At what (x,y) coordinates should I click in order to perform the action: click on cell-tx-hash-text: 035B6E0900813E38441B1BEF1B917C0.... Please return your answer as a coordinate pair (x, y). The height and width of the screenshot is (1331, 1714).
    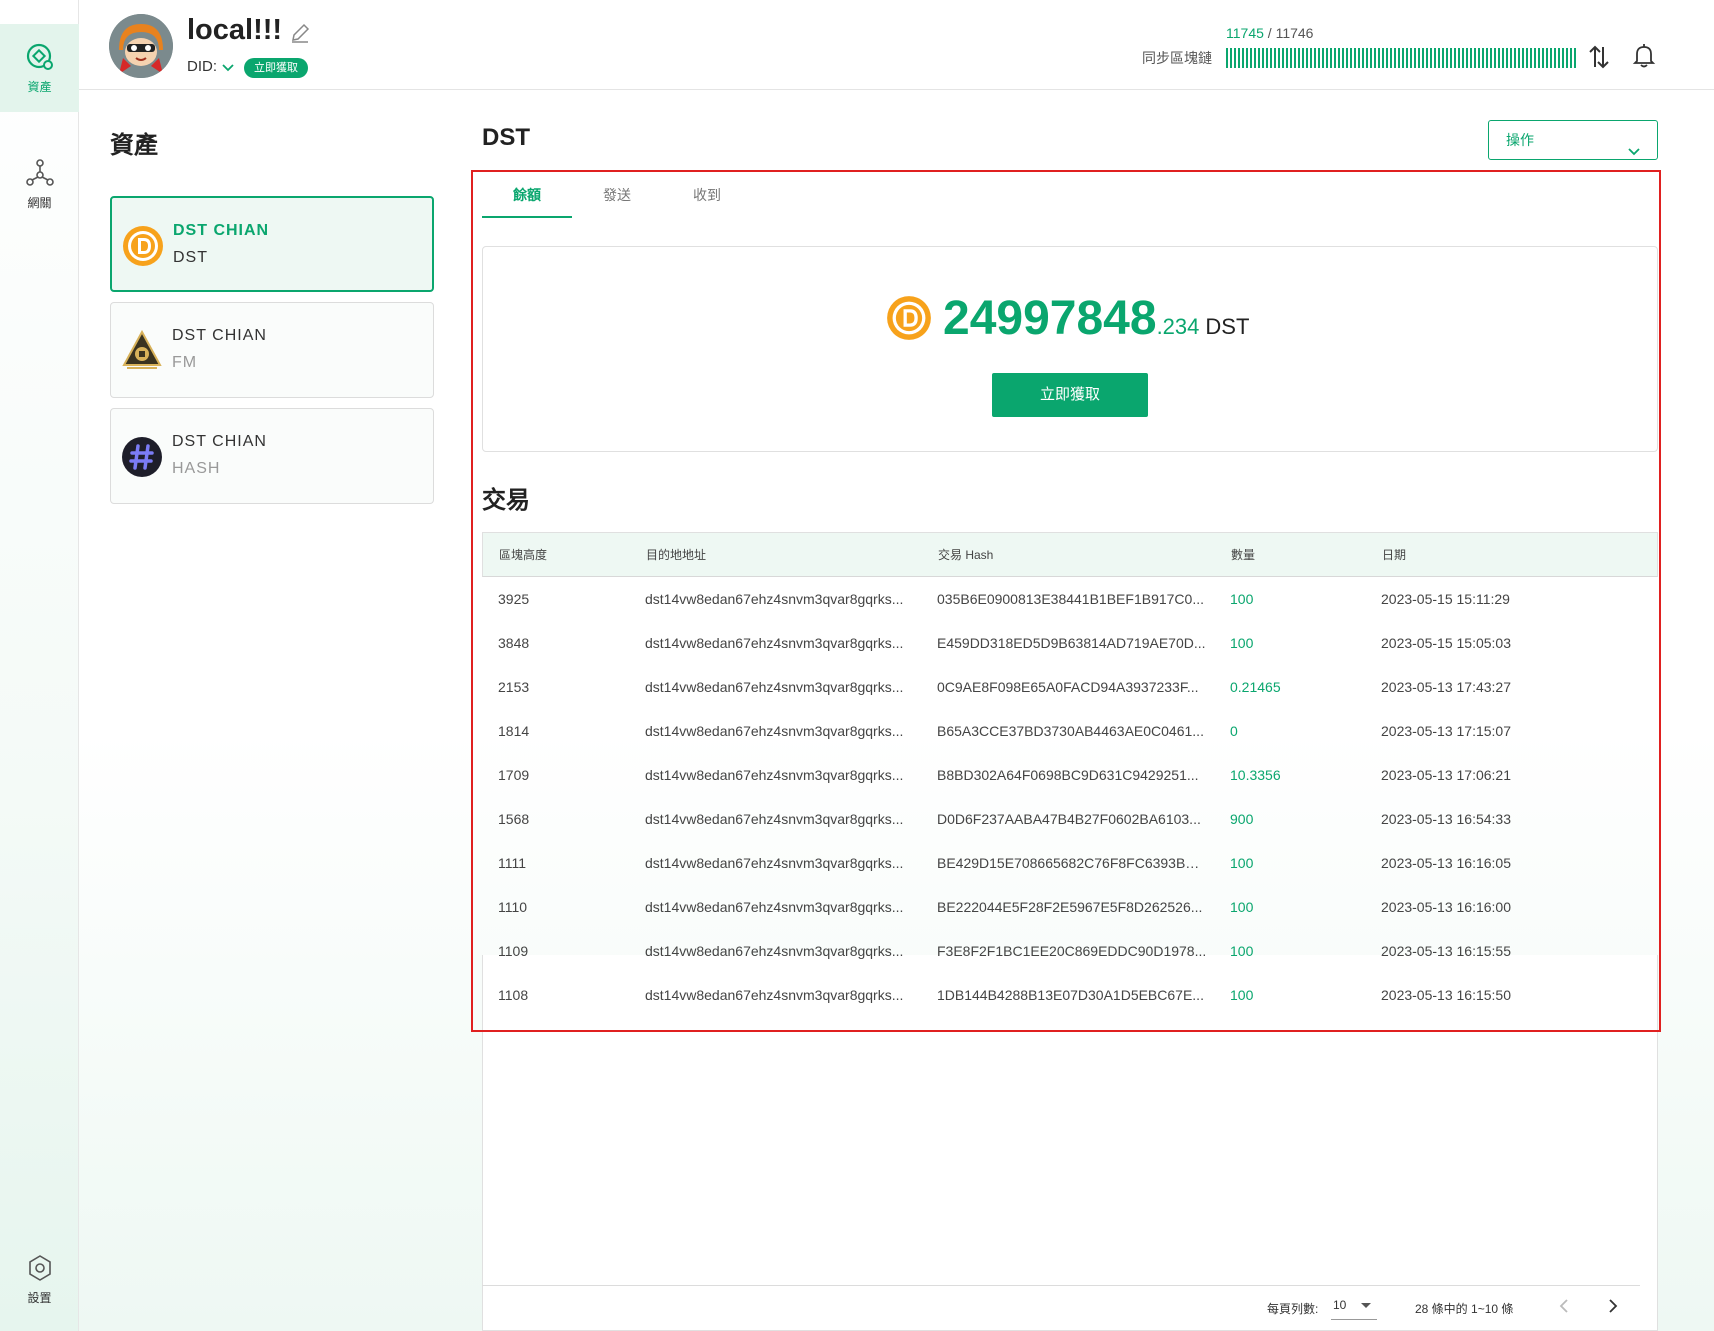
    Looking at the image, I should click on (1070, 599).